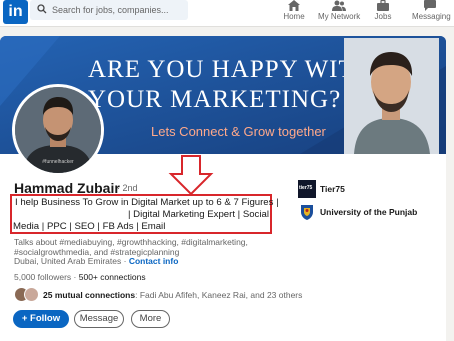  I want to click on search-bar, so click(109, 10).